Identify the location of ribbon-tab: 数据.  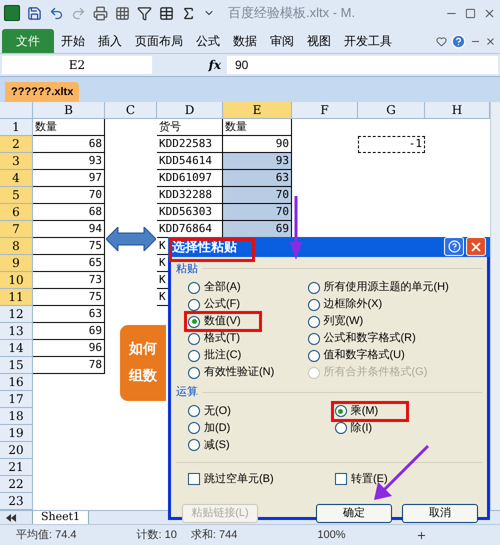
(245, 41).